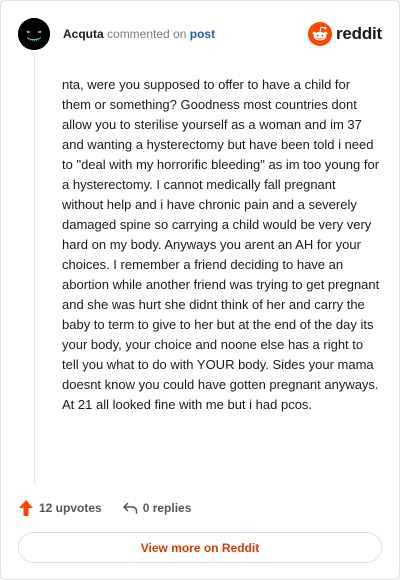 The height and width of the screenshot is (580, 400). What do you see at coordinates (34, 269) in the screenshot?
I see `thread-line` at bounding box center [34, 269].